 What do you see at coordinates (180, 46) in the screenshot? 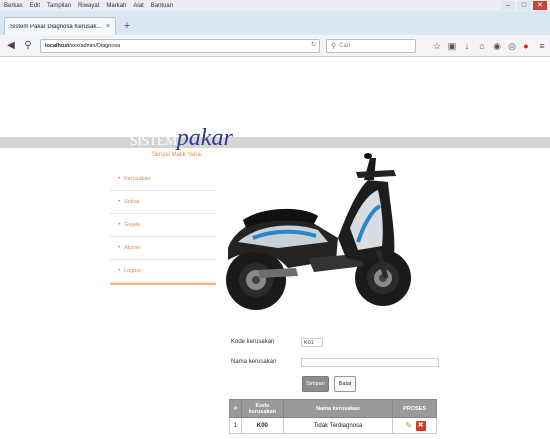
I see `address-bar: localhost/xxx/admin/Diagnosa ↻` at bounding box center [180, 46].